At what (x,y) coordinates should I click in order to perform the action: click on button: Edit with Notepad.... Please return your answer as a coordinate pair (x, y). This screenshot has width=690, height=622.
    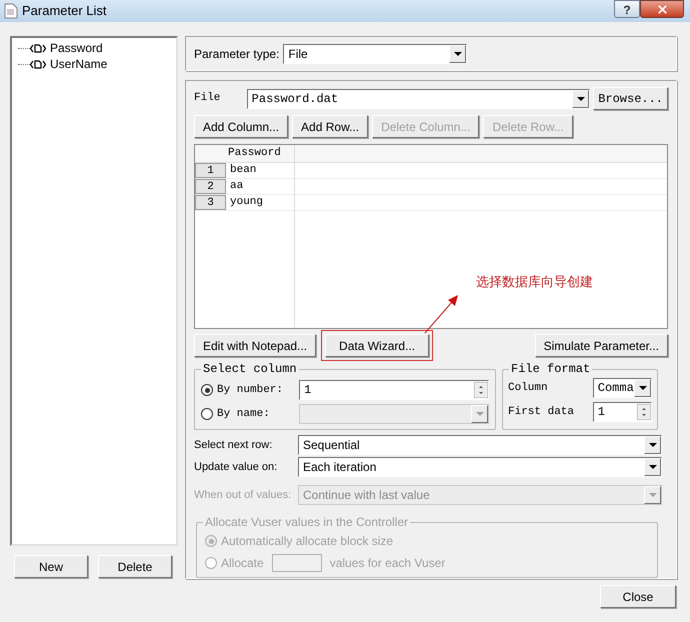
    Looking at the image, I should click on (255, 346).